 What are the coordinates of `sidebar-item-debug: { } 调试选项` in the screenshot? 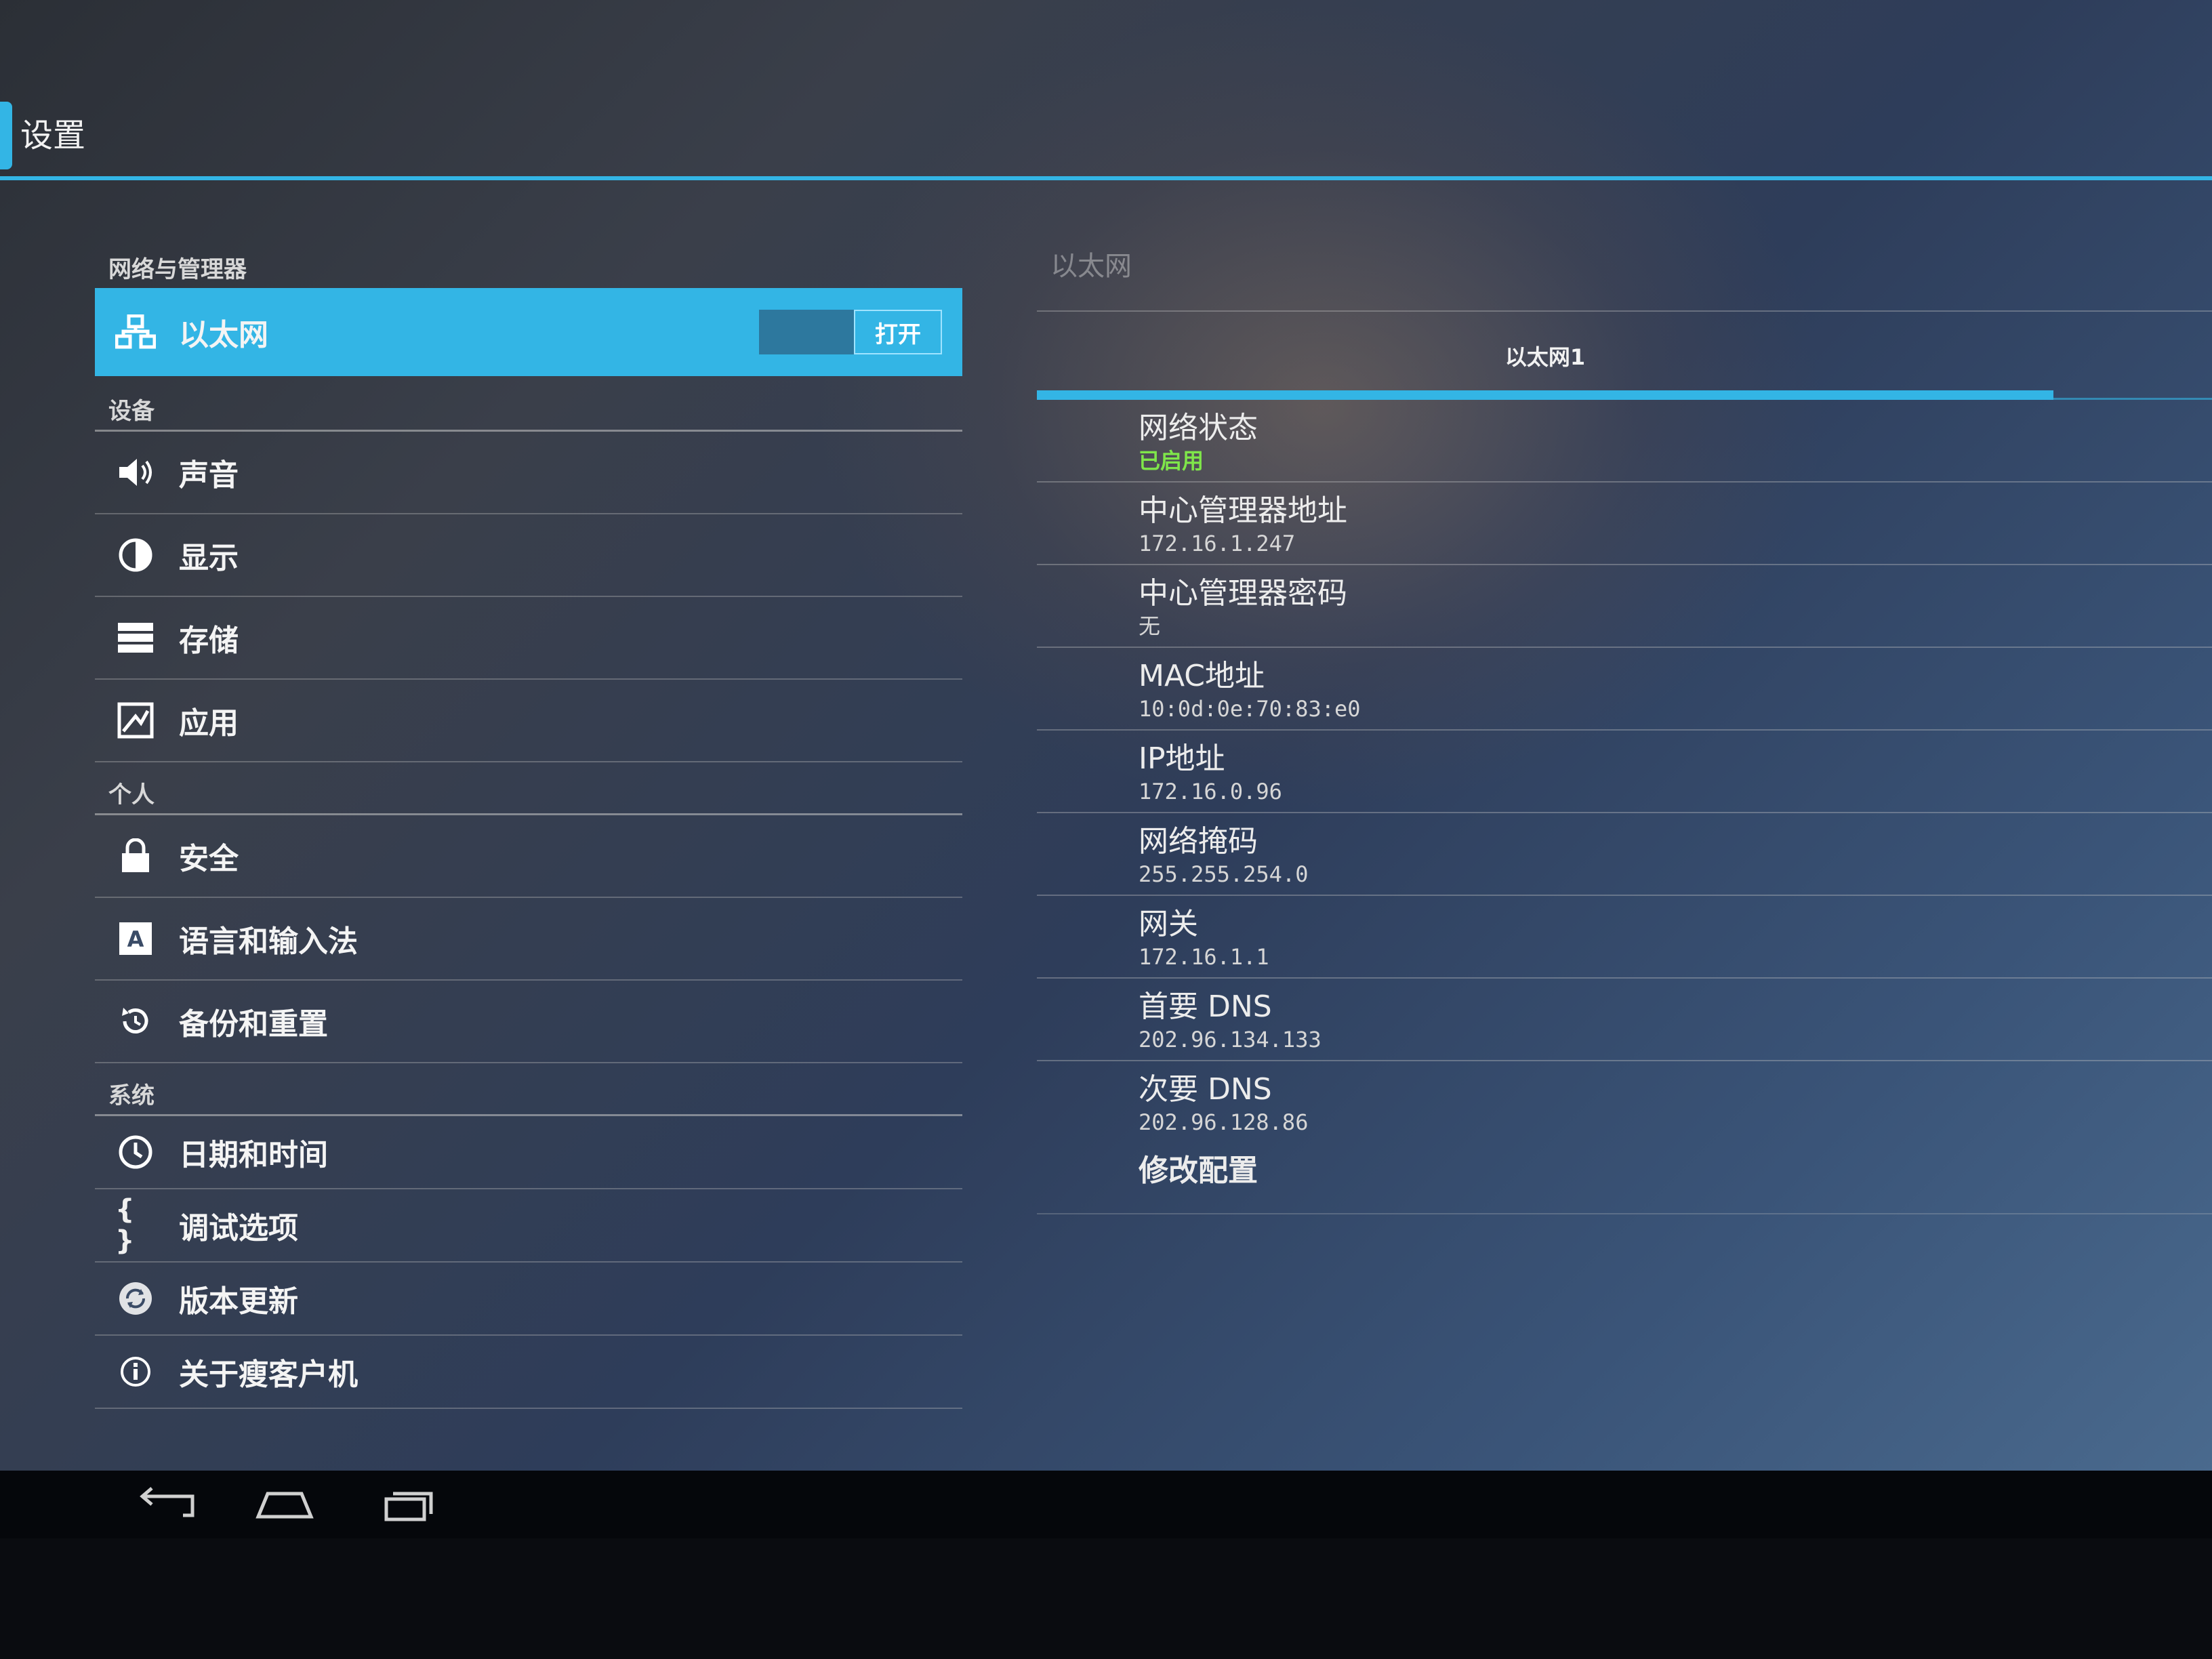 It's located at (529, 1226).